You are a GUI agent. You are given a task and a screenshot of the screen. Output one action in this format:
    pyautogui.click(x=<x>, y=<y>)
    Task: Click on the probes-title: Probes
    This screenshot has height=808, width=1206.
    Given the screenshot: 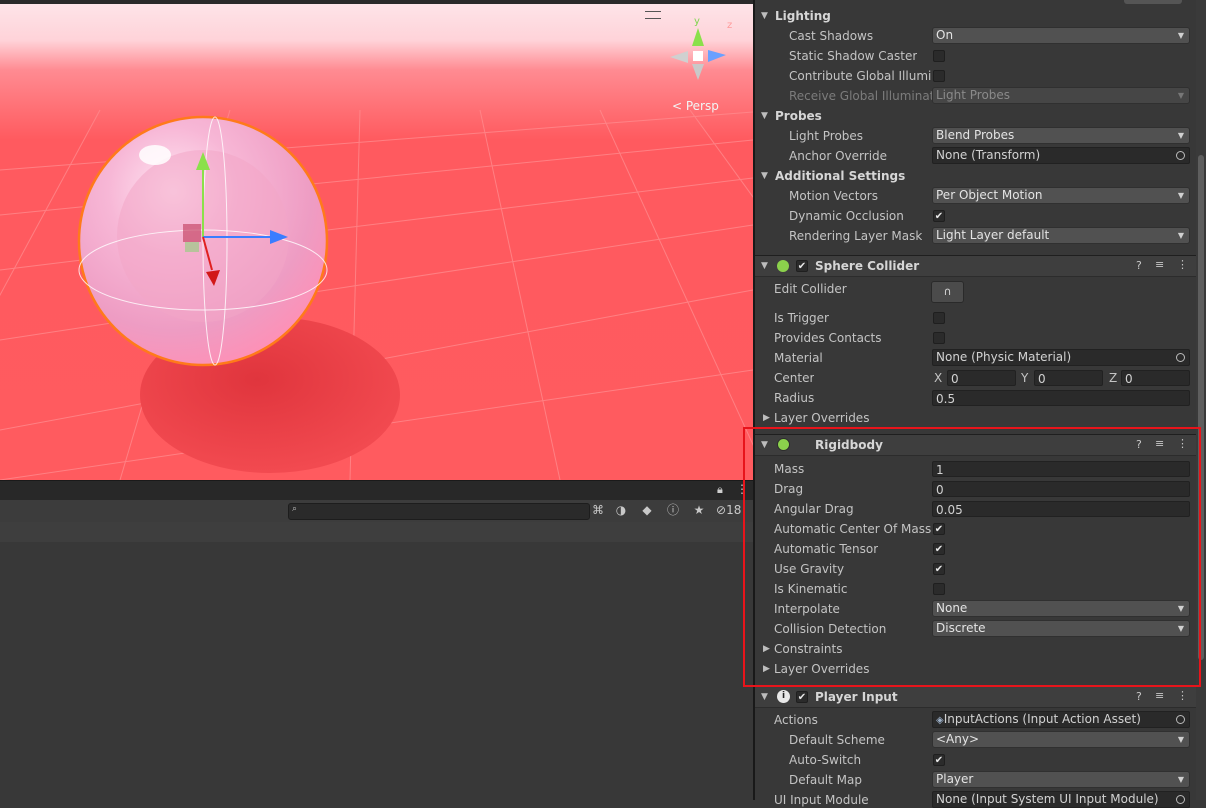 What is the action you would take?
    pyautogui.click(x=798, y=116)
    